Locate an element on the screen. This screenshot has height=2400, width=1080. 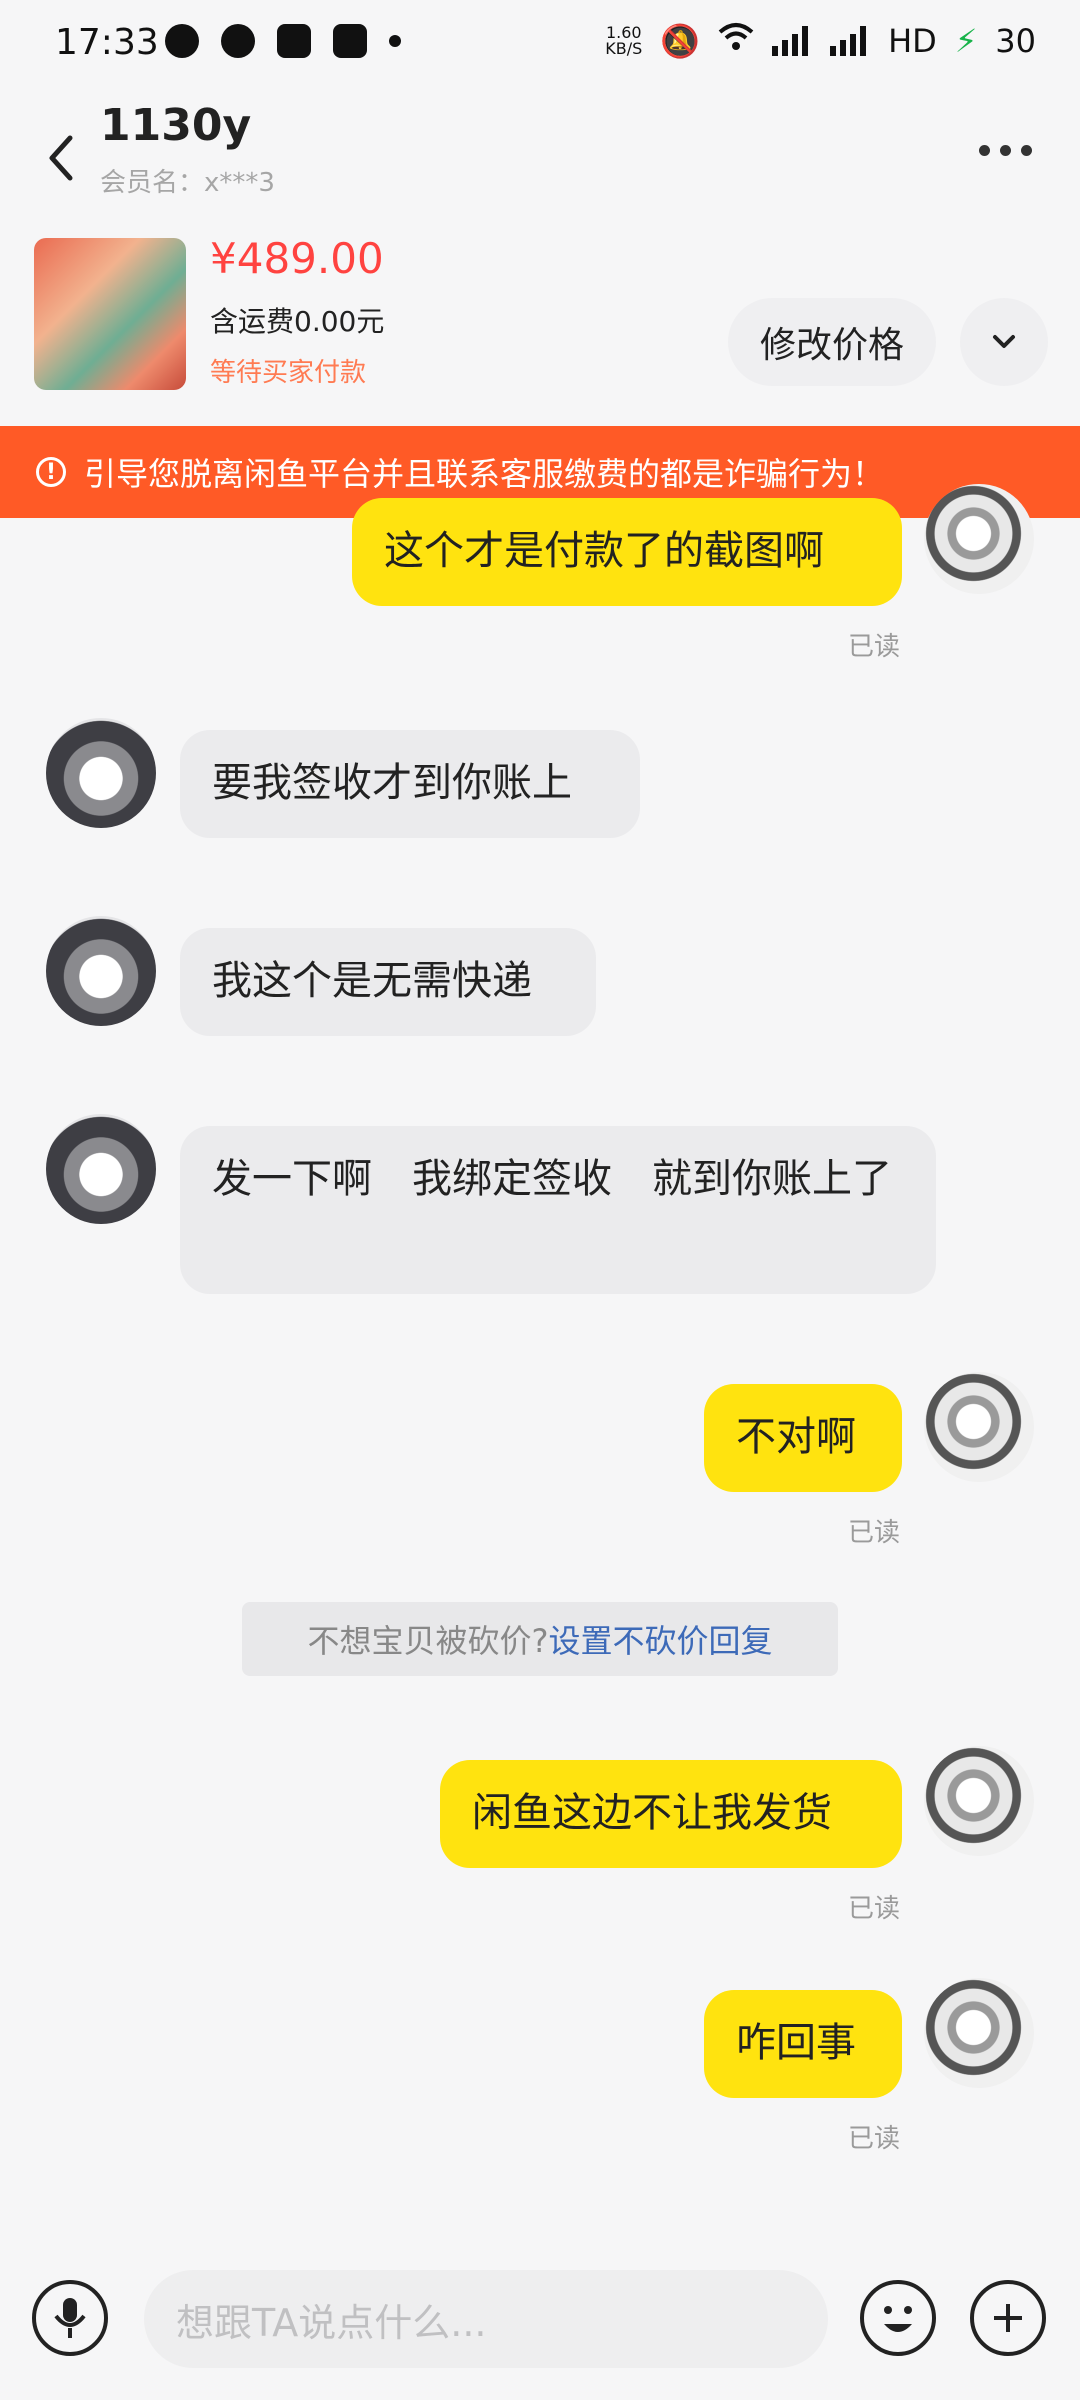
signal-5g-icon is located at coordinates (792, 41).